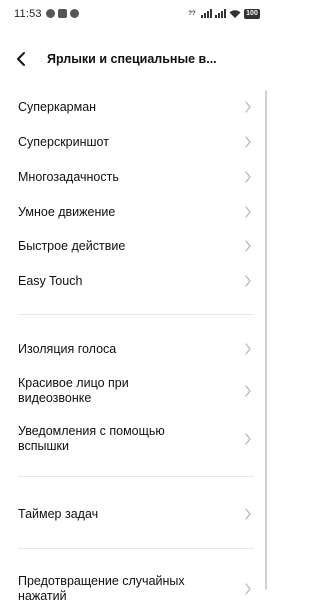 The image size is (320, 600). I want to click on list-item-easy-touch: Easy Touch, so click(131, 281).